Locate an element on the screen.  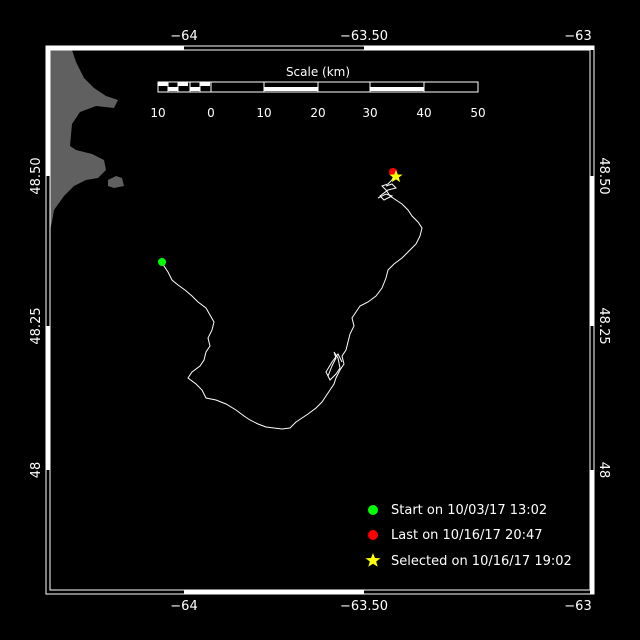
top-lon-tick-label: −64 is located at coordinates (183, 36).